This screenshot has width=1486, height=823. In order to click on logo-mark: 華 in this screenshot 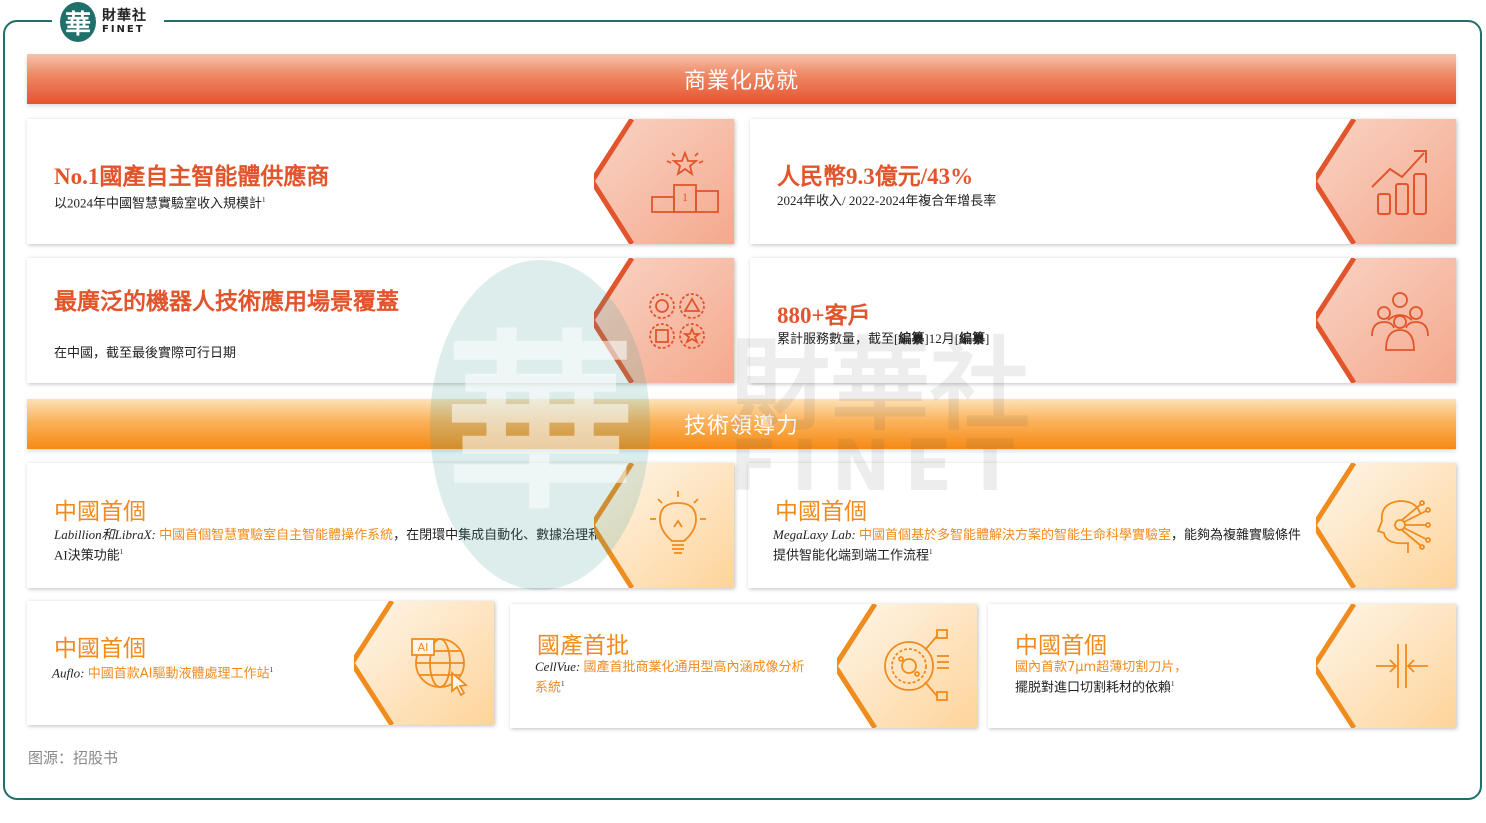, I will do `click(78, 22)`.